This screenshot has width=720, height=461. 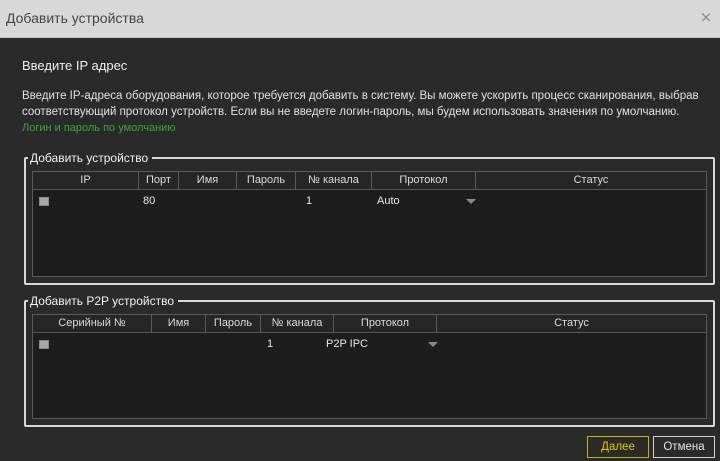 I want to click on title-bar: Добавить устройства ×, so click(x=360, y=19).